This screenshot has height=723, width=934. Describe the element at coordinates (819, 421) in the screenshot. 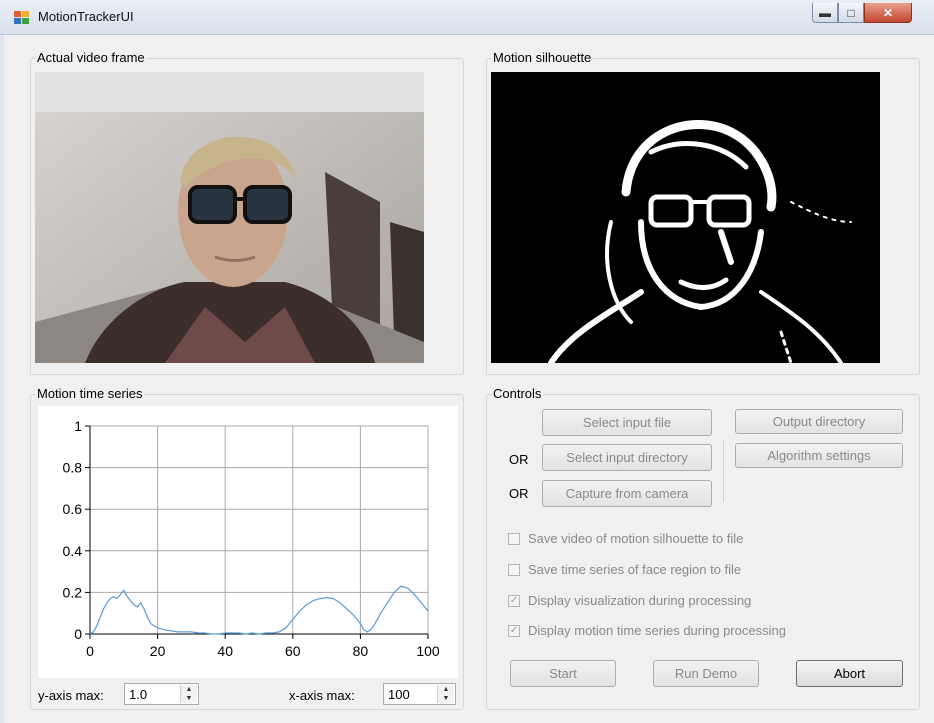

I see `output-directory-button: Output directory` at that location.